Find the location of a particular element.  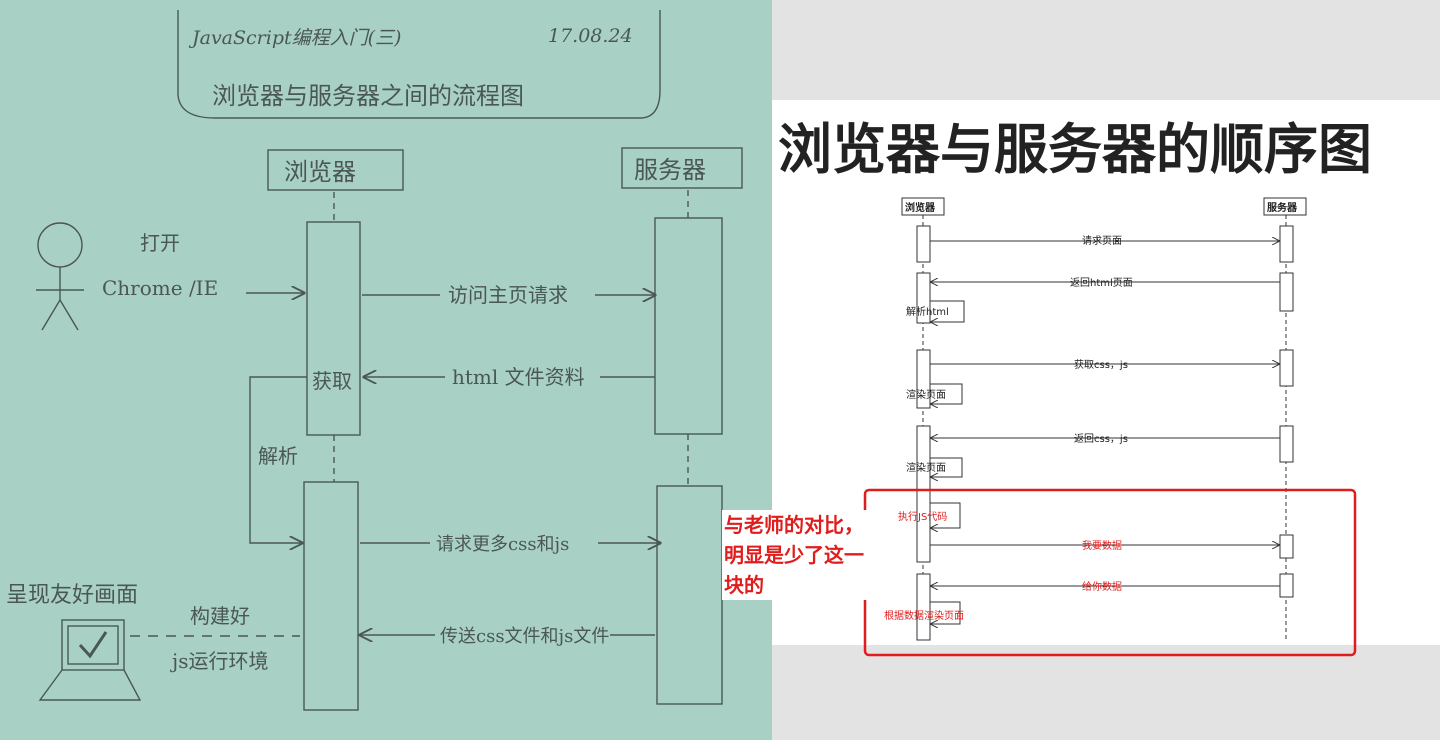

seq-browser-label: 浏览器 is located at coordinates (920, 207).